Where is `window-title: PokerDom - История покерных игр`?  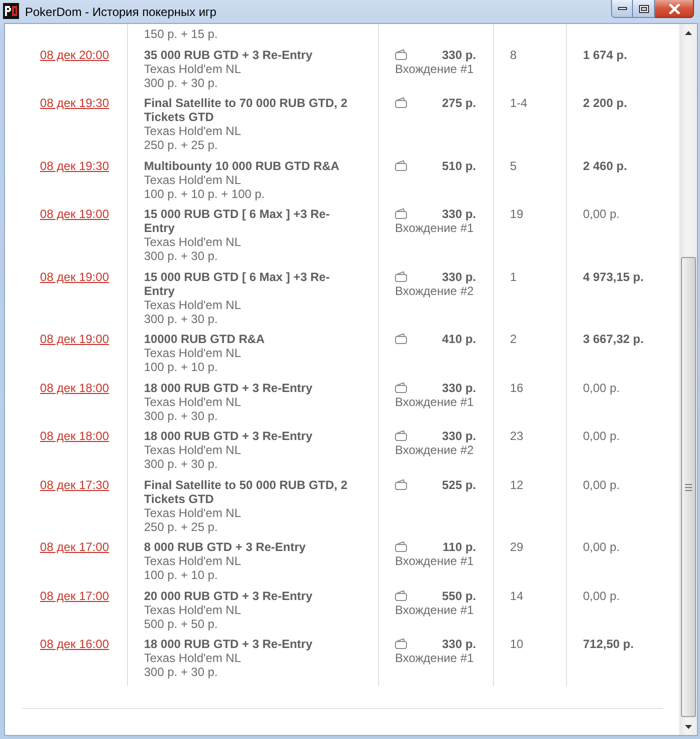 window-title: PokerDom - История покерных игр is located at coordinates (120, 12).